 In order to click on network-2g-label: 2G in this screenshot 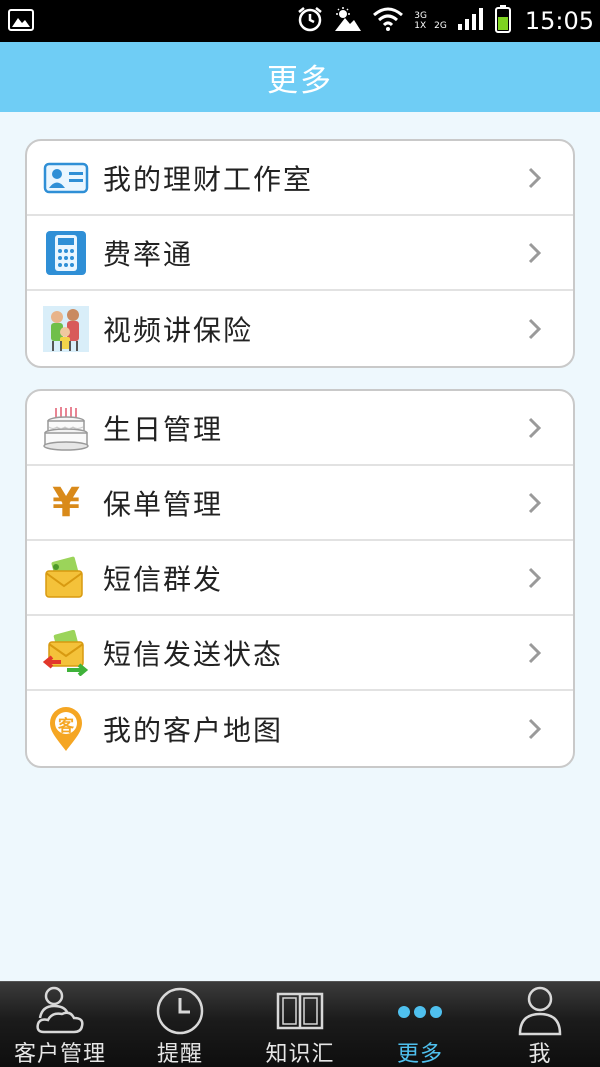, I will do `click(440, 26)`.